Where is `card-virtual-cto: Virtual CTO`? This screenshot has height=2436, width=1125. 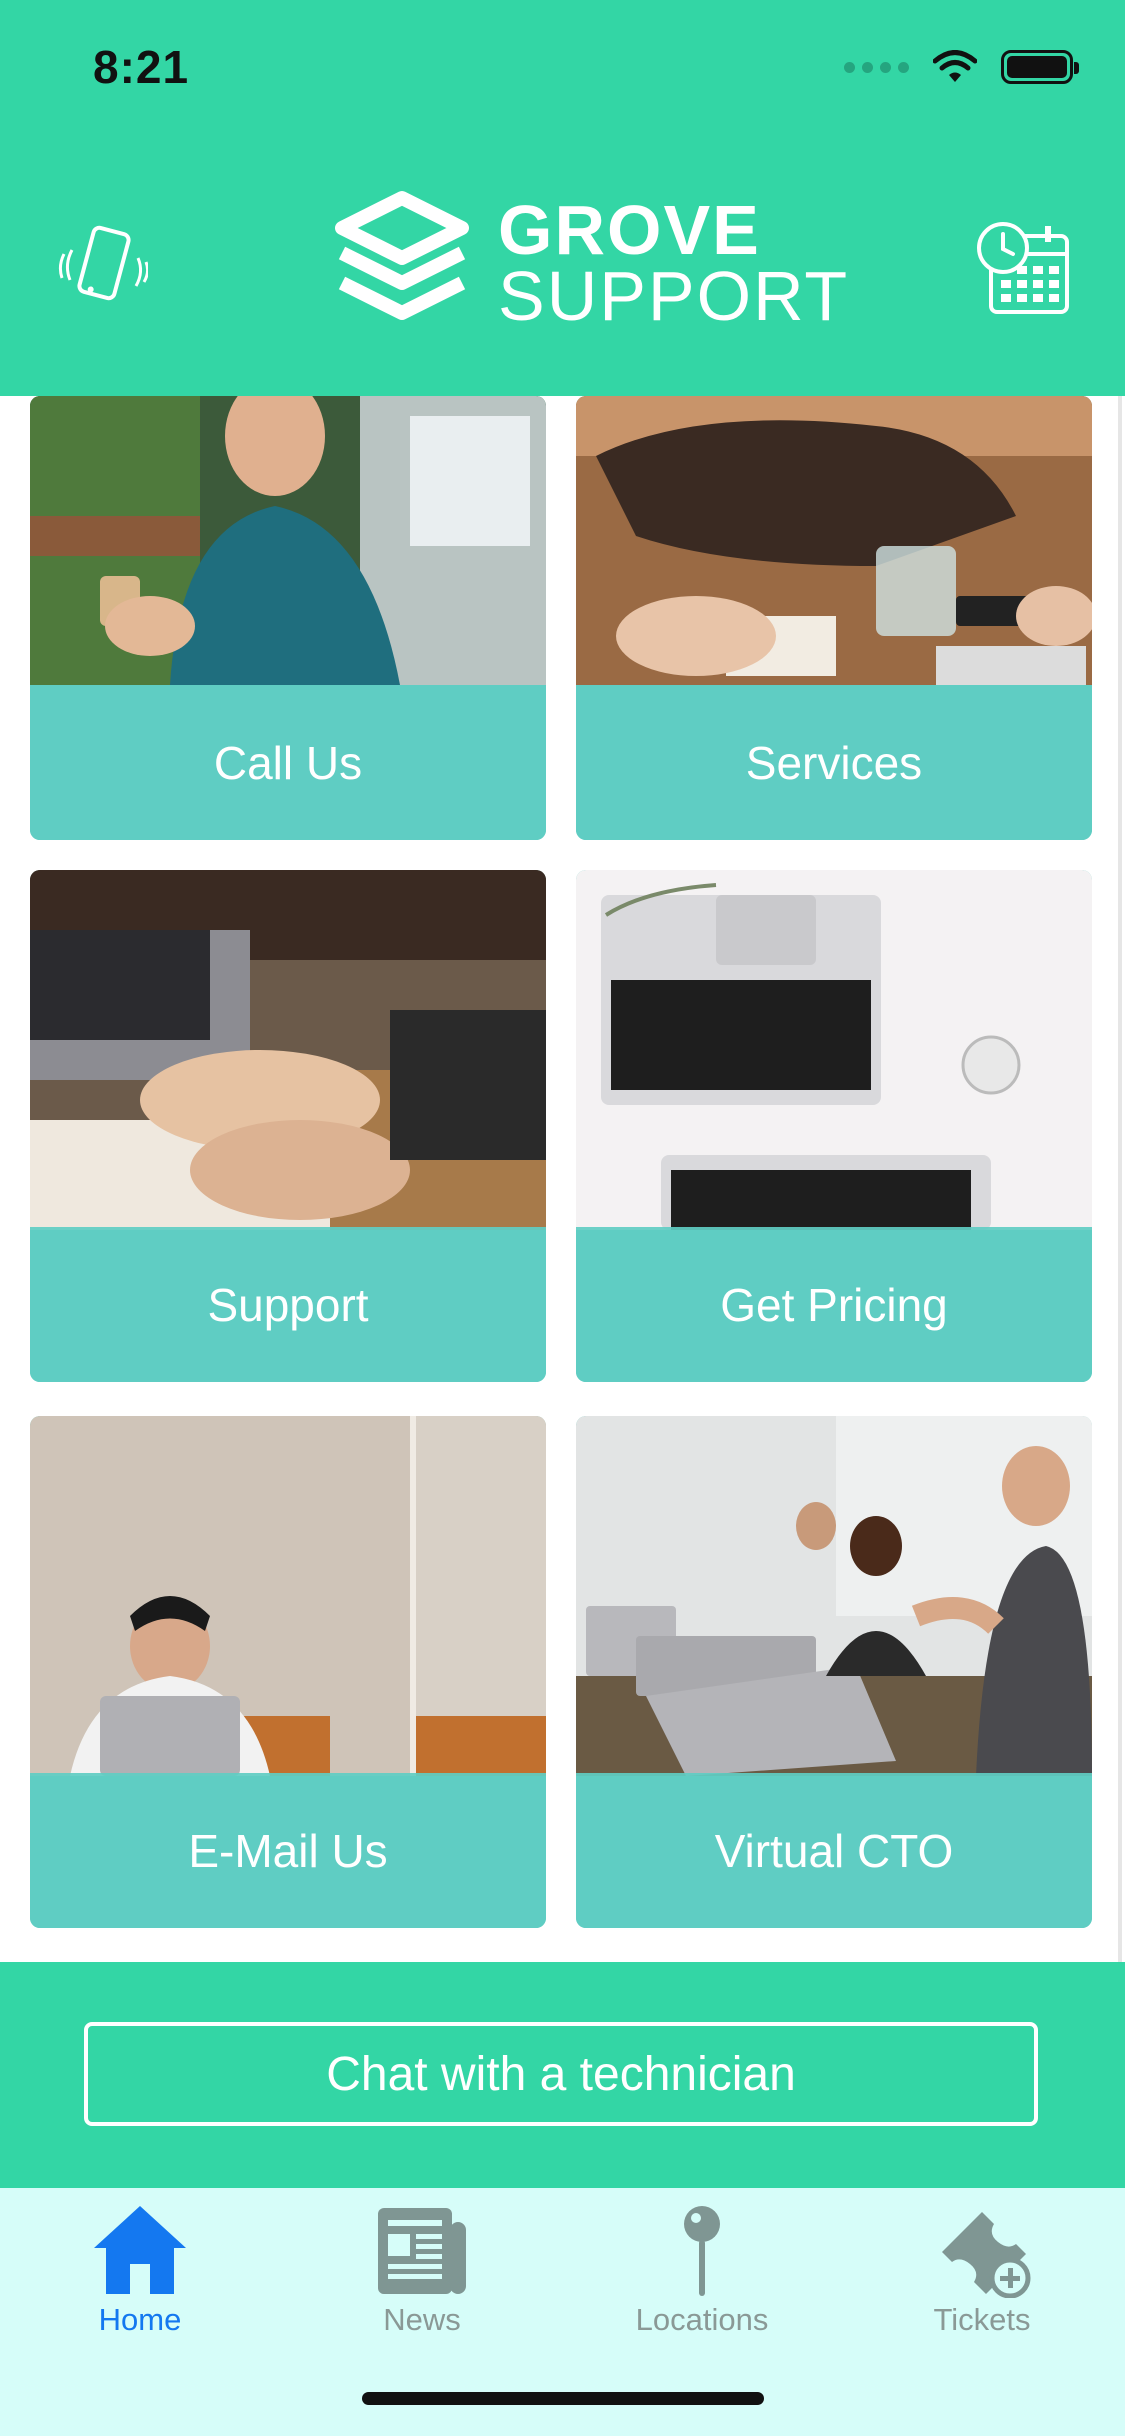 card-virtual-cto: Virtual CTO is located at coordinates (834, 1672).